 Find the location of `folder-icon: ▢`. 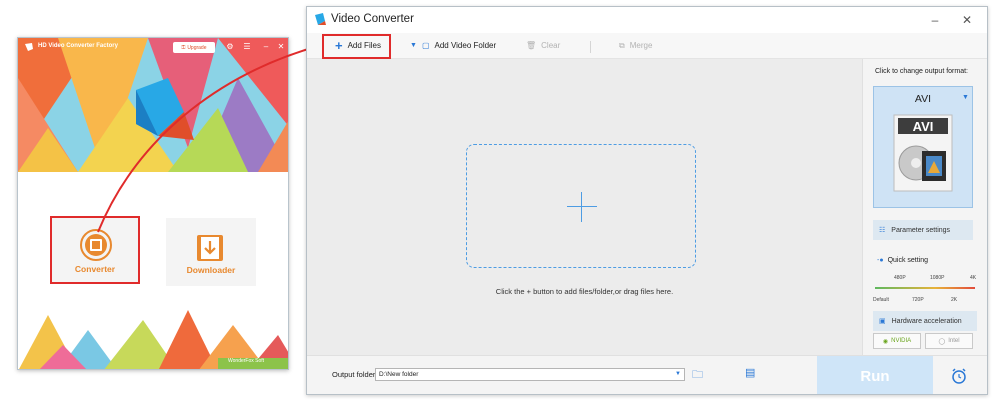

folder-icon: ▢ is located at coordinates (425, 45).